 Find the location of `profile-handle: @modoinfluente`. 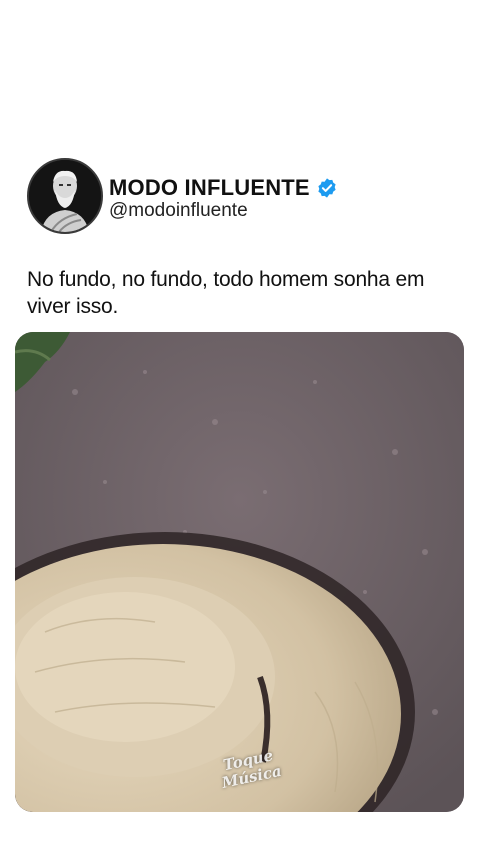

profile-handle: @modoinfluente is located at coordinates (178, 211).